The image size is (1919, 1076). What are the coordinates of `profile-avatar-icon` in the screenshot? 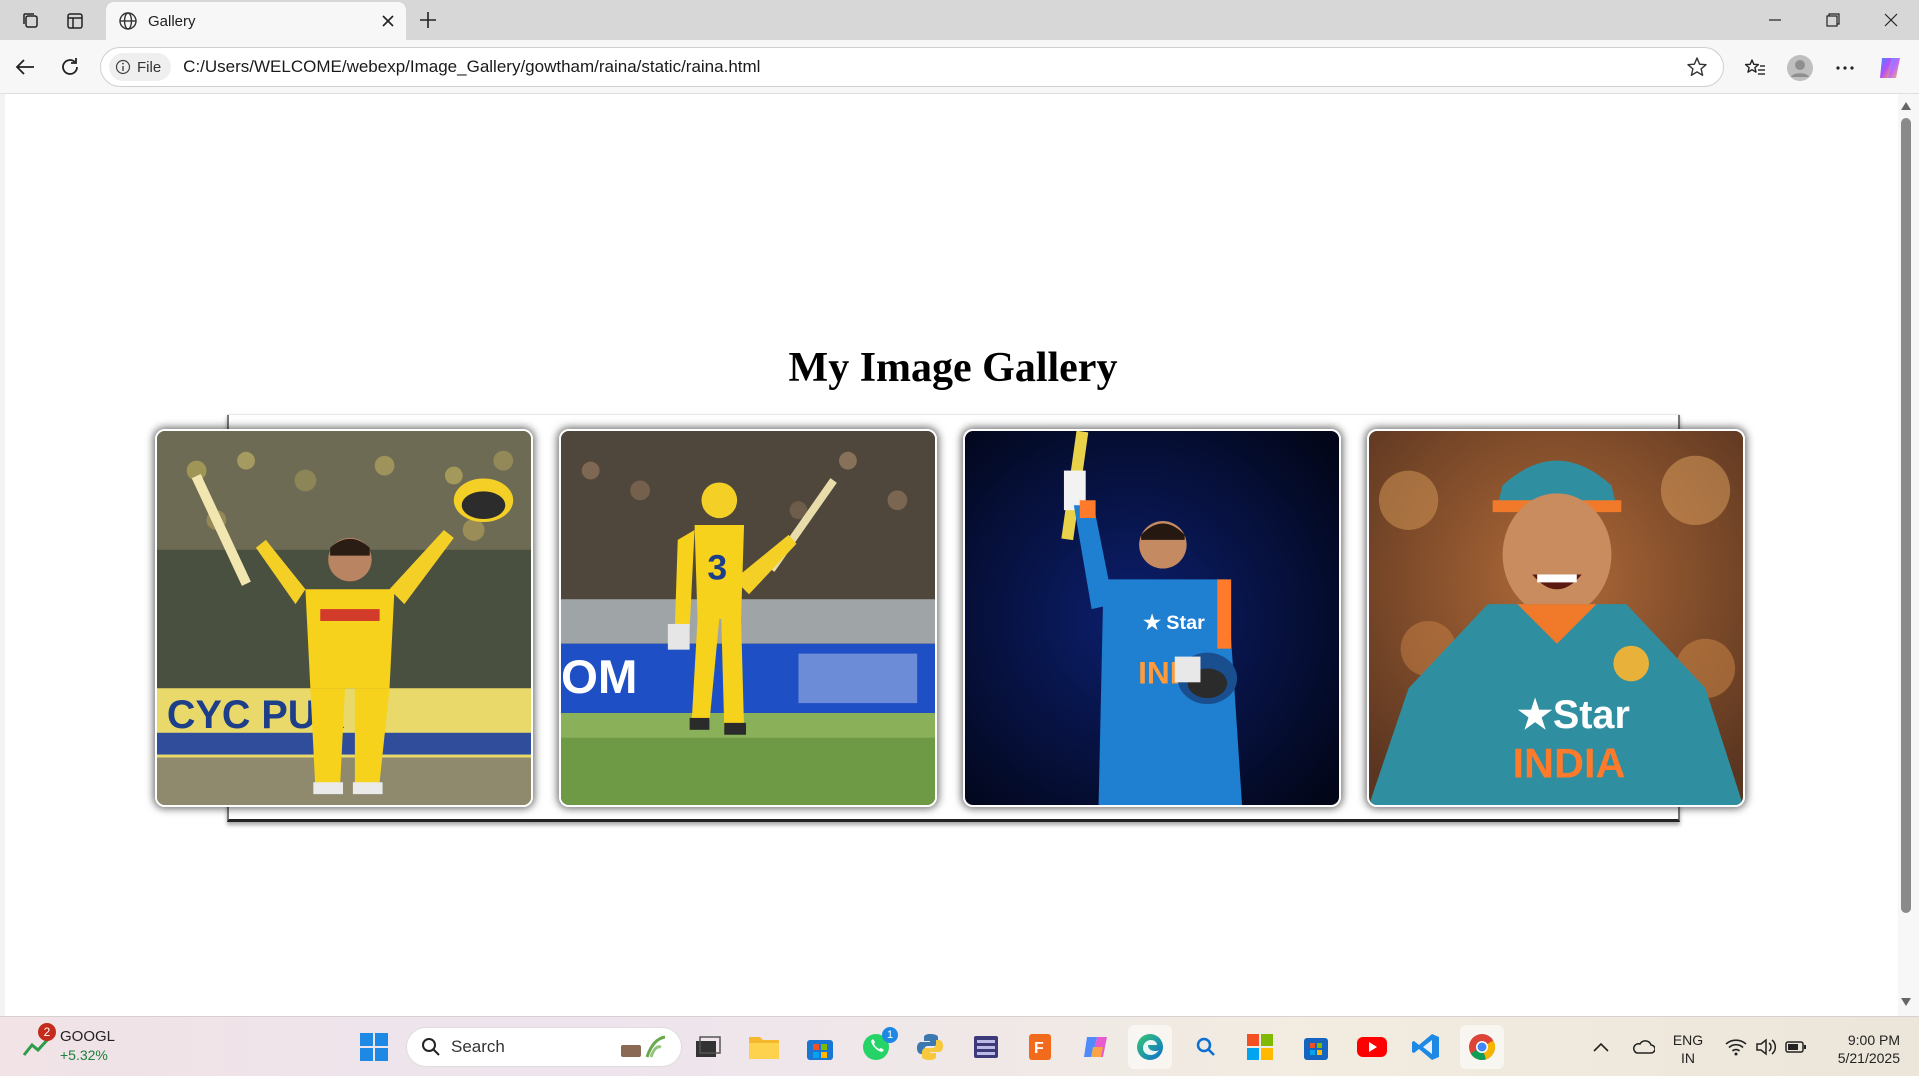 It's located at (1800, 68).